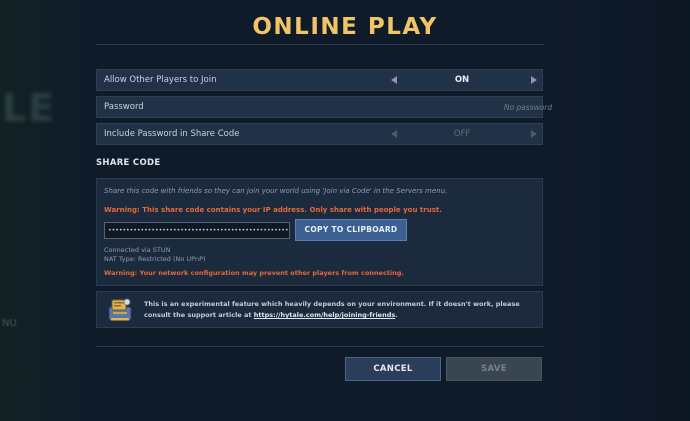  Describe the element at coordinates (319, 80) in the screenshot. I see `setting-allow-join: Allow Other Players to Join ON` at that location.